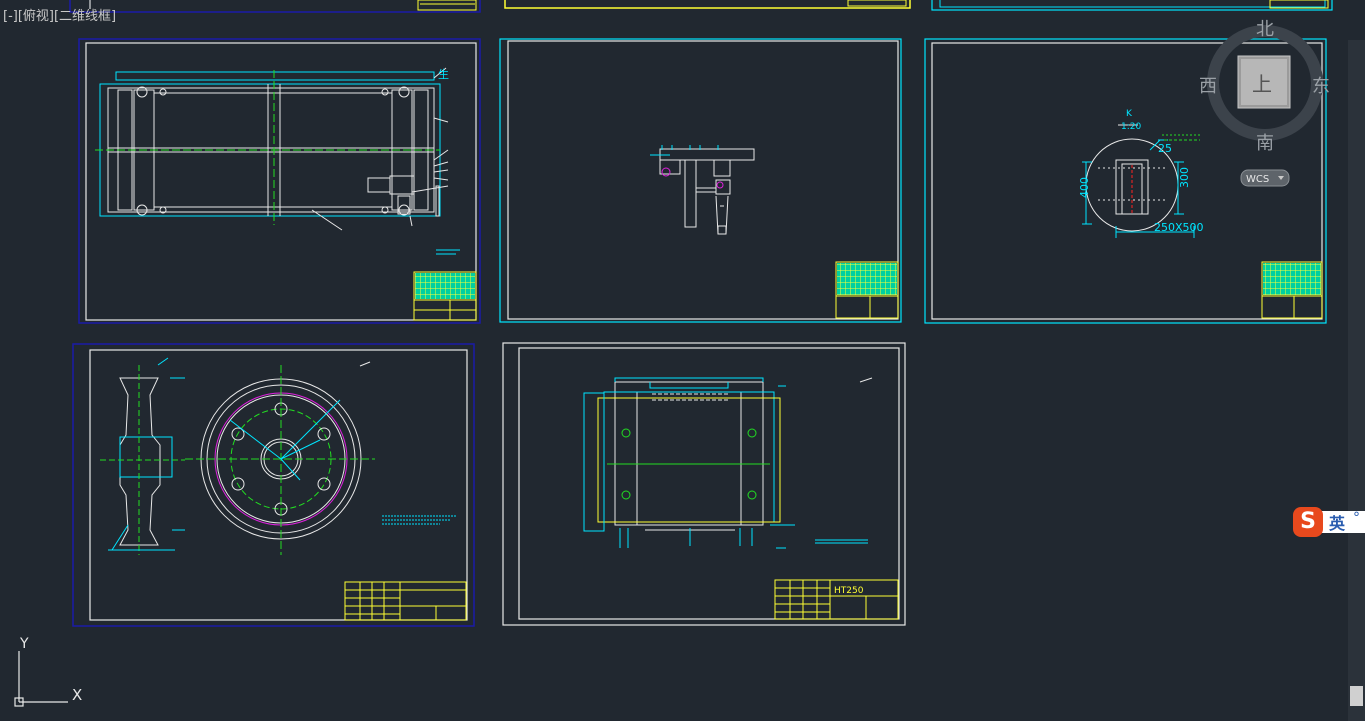 The height and width of the screenshot is (721, 1365). What do you see at coordinates (1257, 179) in the screenshot?
I see `wcs-label: WCS` at bounding box center [1257, 179].